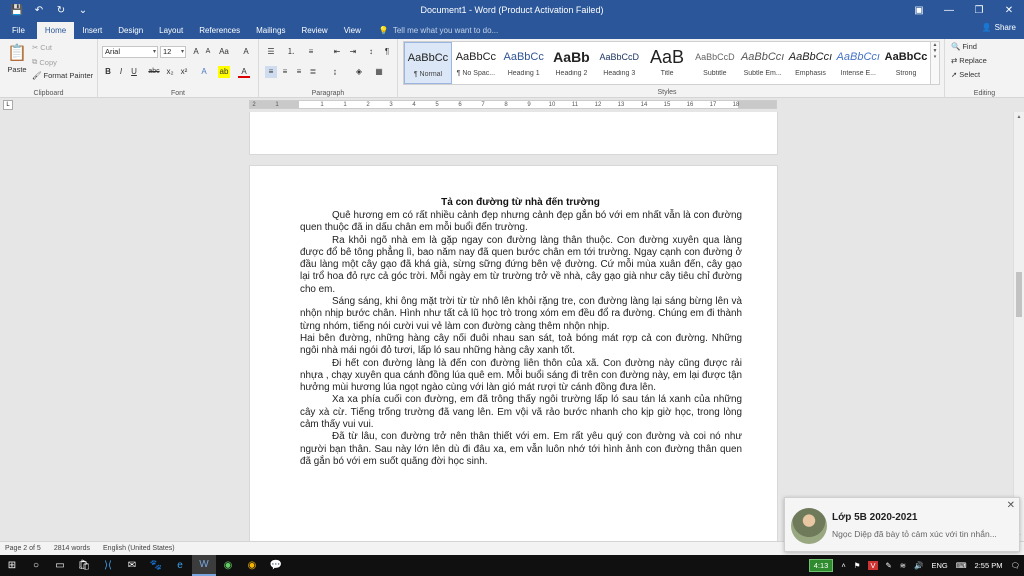 Image resolution: width=1024 pixels, height=576 pixels. What do you see at coordinates (173, 52) in the screenshot?
I see `font-size-combo: 12 ▾` at bounding box center [173, 52].